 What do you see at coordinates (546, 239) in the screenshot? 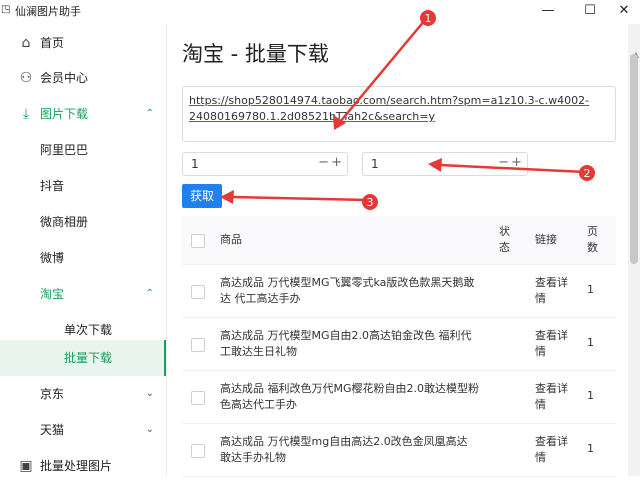
I see `header-link: 链接` at bounding box center [546, 239].